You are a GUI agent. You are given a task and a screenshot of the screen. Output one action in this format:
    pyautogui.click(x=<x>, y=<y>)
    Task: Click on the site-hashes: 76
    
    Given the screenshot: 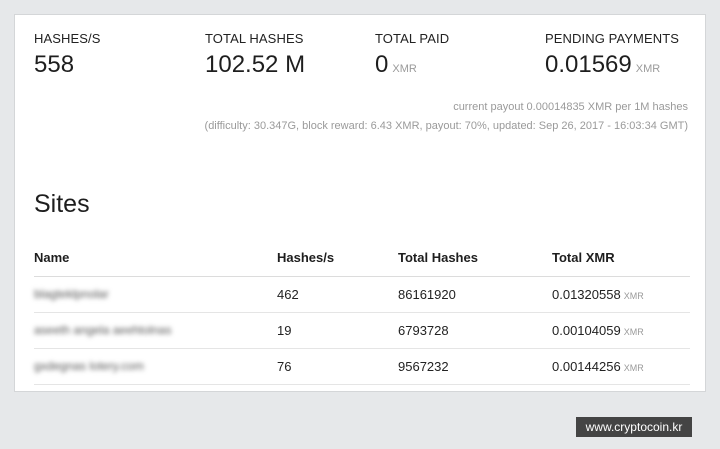 What is the action you would take?
    pyautogui.click(x=284, y=366)
    